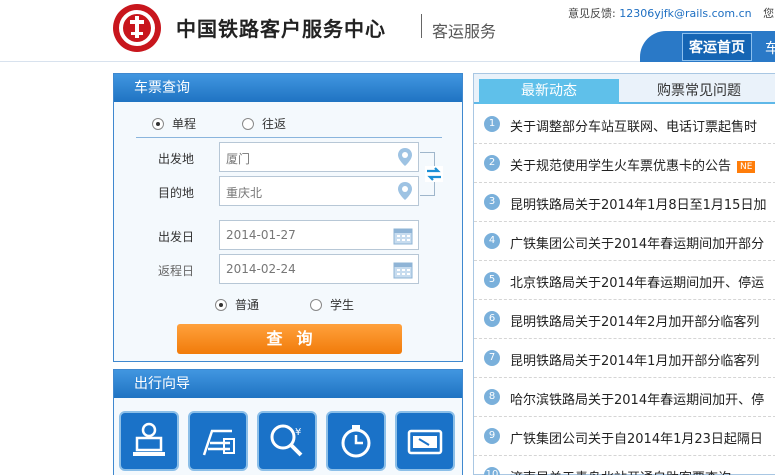 The width and height of the screenshot is (775, 475). I want to click on news-item: 8 哈尔滨铁路局关于2014年春运期间加开、停, so click(624, 397).